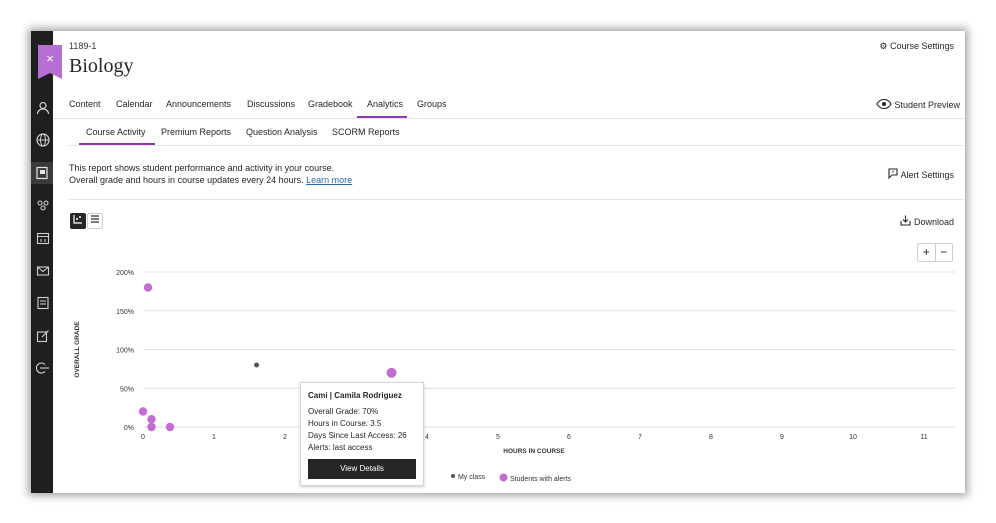 The height and width of the screenshot is (523, 996). I want to click on x-tick-label: 7, so click(640, 437).